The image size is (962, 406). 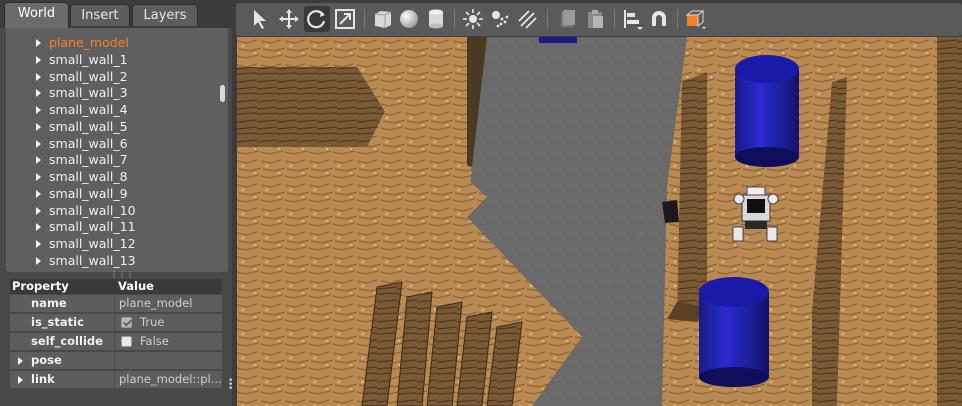 I want to click on property-row-pose: pose, so click(x=116, y=360).